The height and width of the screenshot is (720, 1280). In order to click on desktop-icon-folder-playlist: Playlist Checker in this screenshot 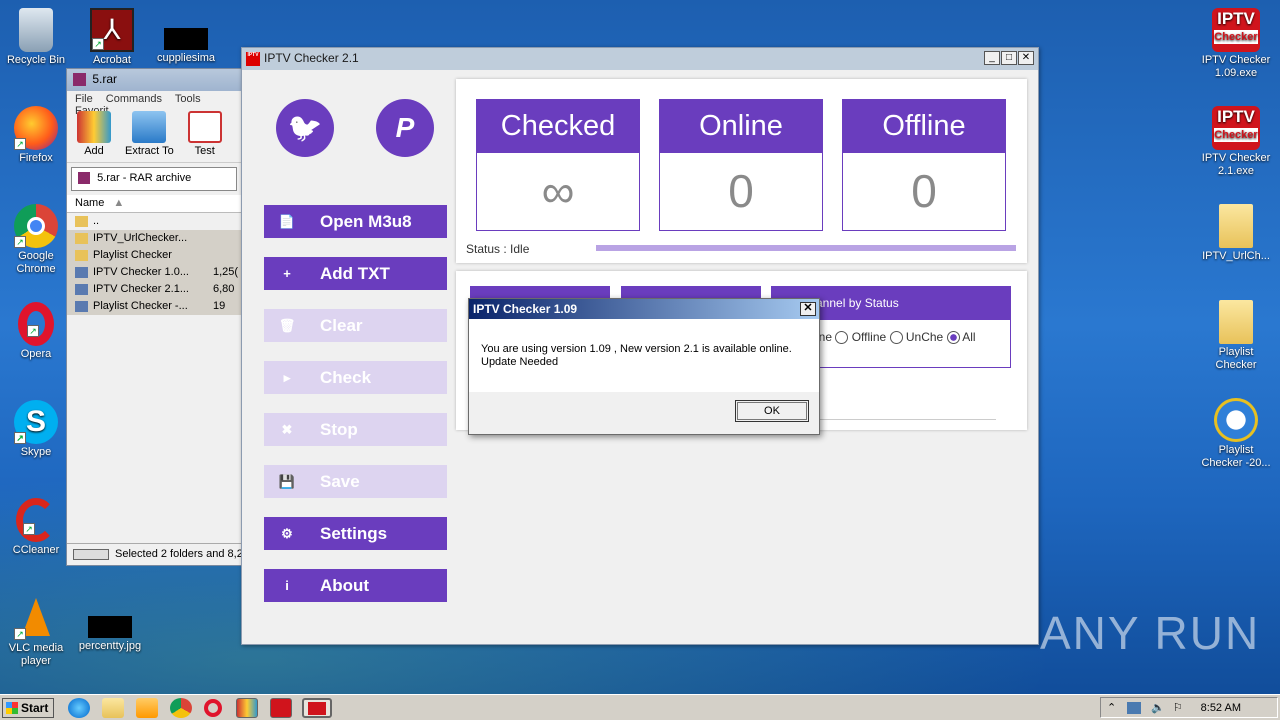, I will do `click(1236, 336)`.